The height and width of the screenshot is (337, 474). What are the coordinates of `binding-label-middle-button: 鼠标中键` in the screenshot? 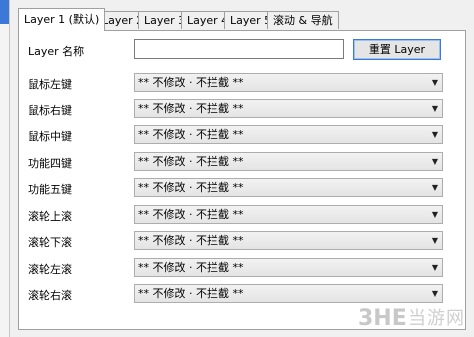 It's located at (50, 136).